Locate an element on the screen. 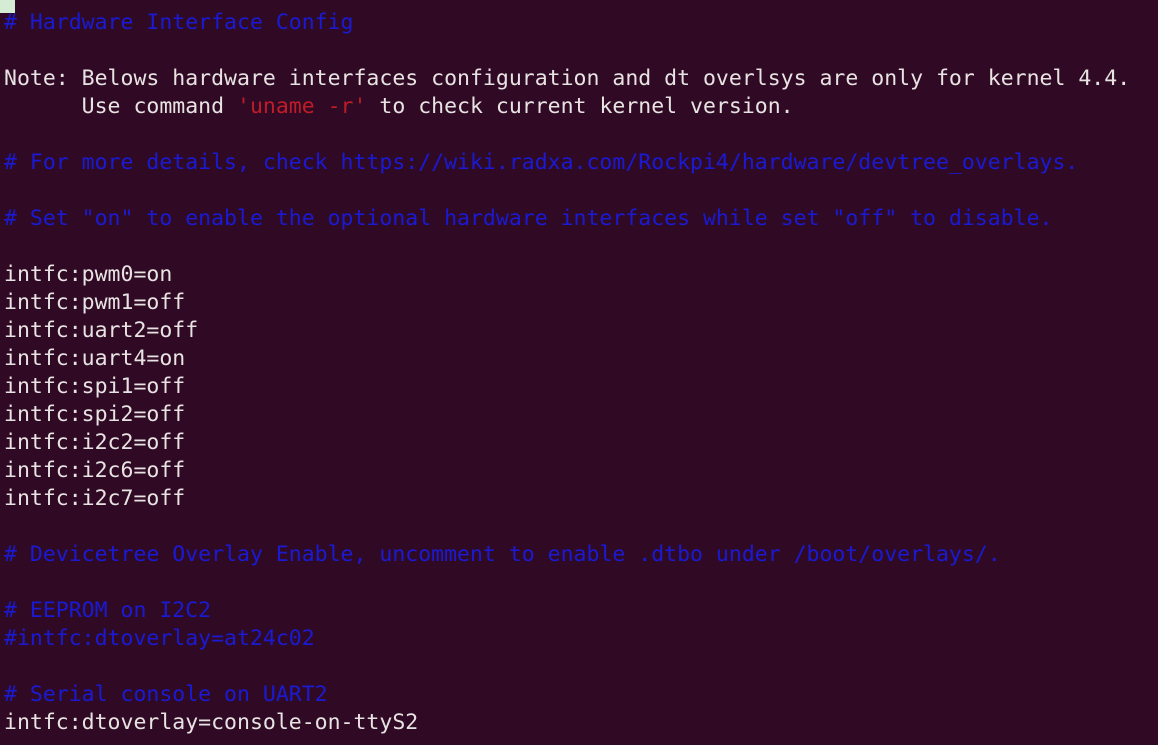  terminal-span-comment: # Hardware Interface Config is located at coordinates (179, 22).